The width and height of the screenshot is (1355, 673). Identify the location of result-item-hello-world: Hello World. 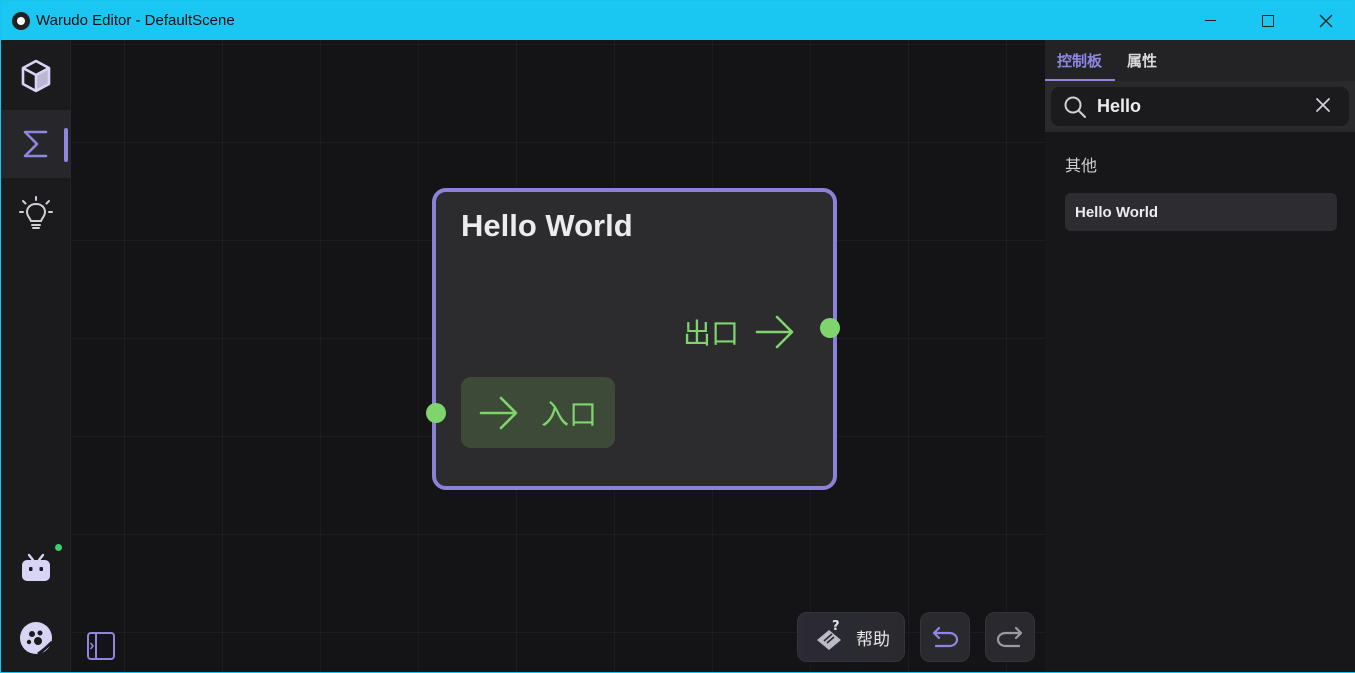
(1201, 212).